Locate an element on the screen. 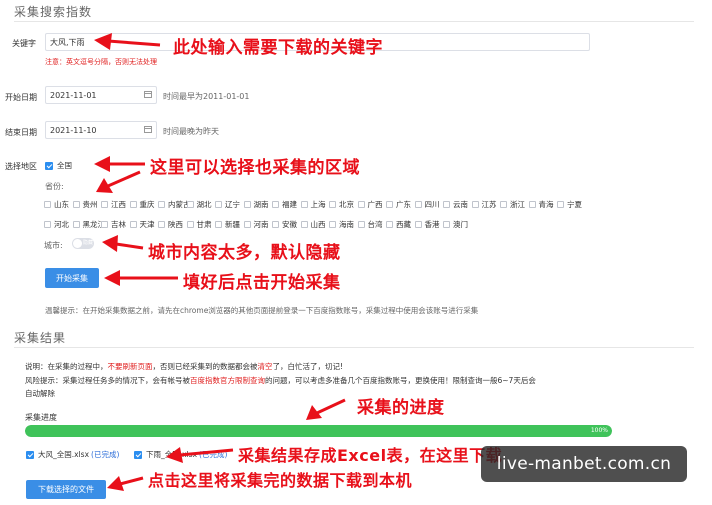  annotation-city: 城市内容太多，默认隐藏 is located at coordinates (244, 253).